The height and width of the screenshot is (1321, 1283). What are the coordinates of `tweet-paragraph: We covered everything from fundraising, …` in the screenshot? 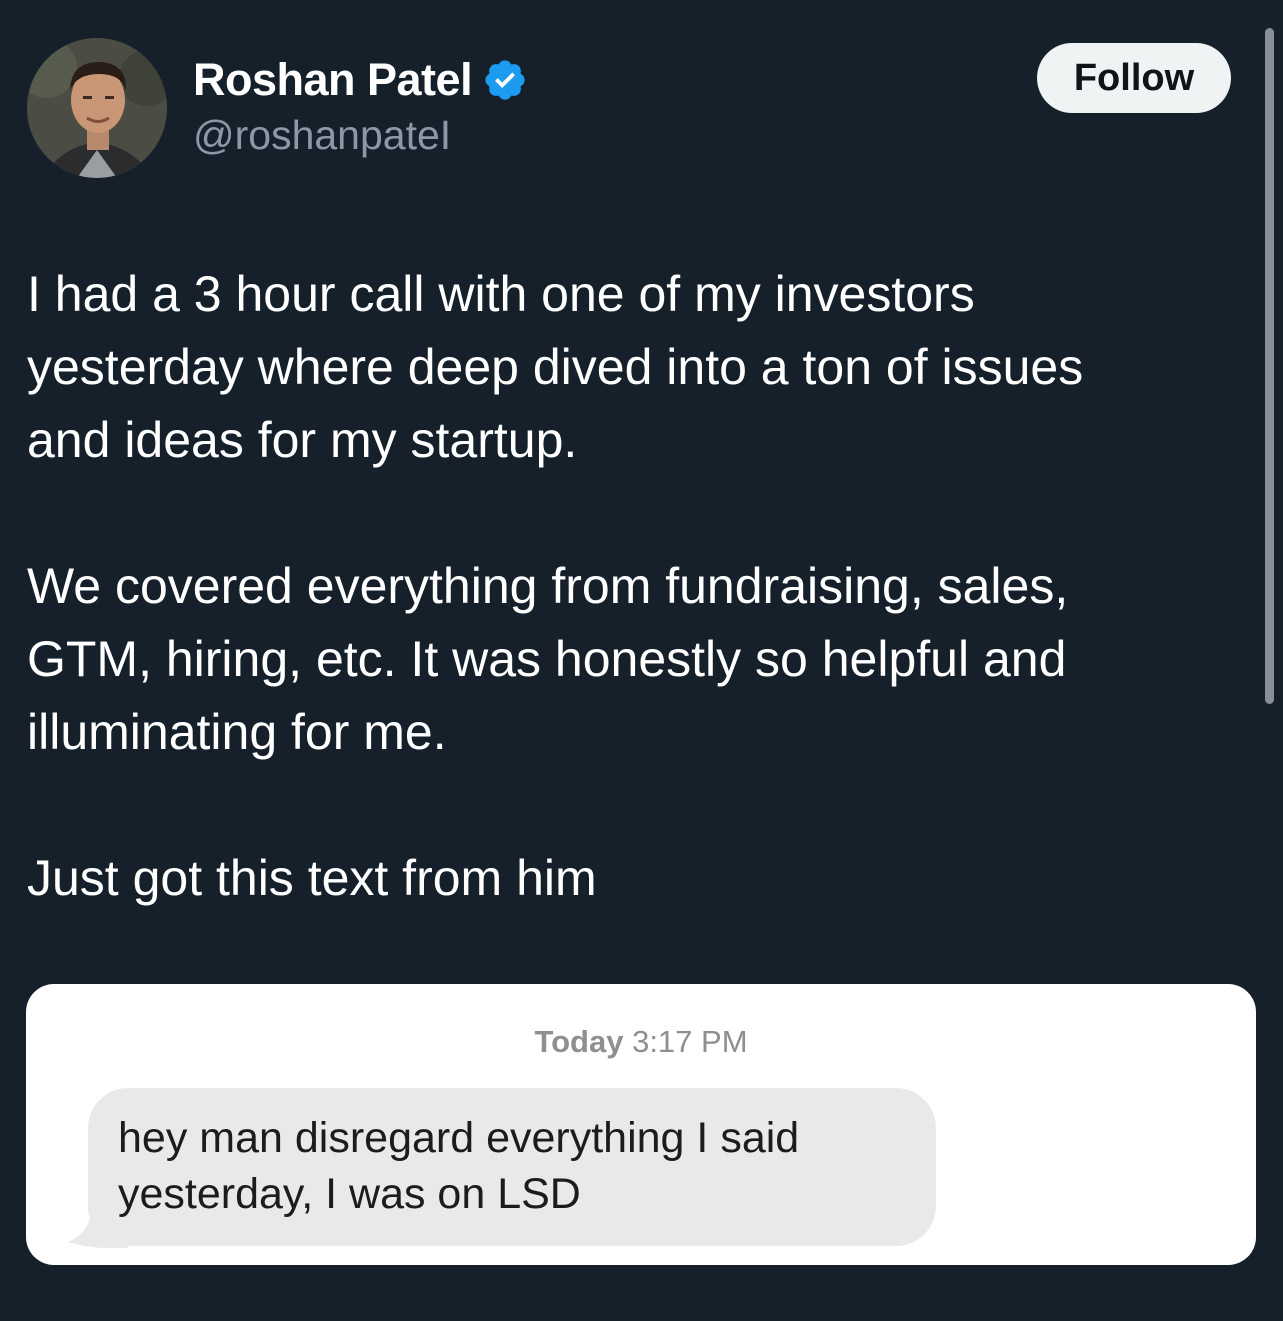 It's located at (548, 659).